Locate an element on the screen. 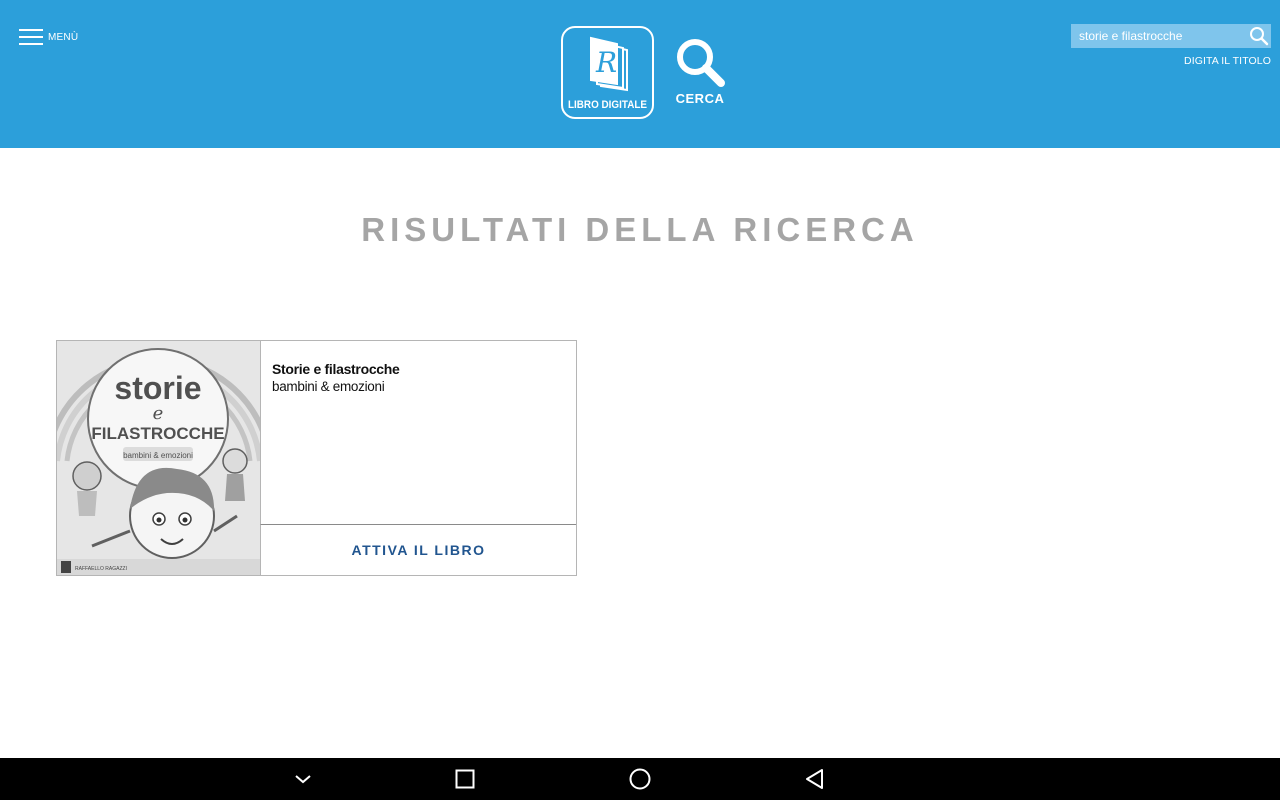 The height and width of the screenshot is (800, 1280). svg-text: RAFFAELLO RAGAZZI is located at coordinates (101, 569).